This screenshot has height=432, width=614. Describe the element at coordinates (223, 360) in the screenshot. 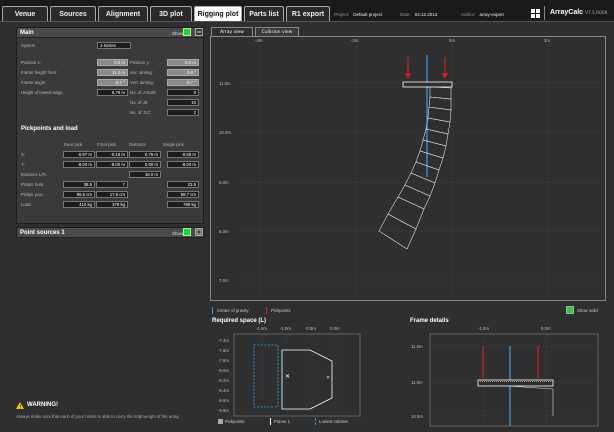

I see `y-tick: -7.8m` at that location.